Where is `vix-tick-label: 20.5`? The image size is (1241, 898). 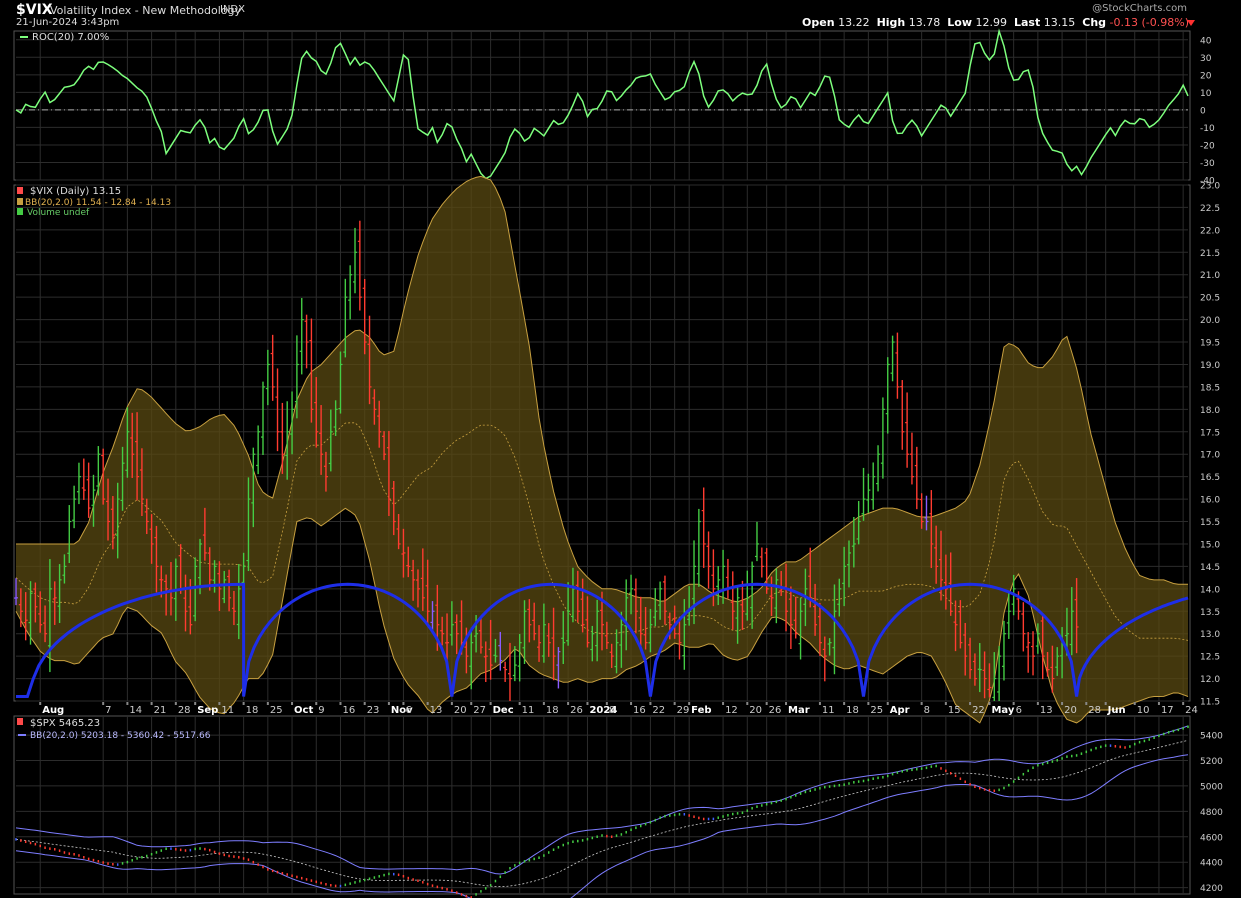
vix-tick-label: 20.5 is located at coordinates (1210, 299).